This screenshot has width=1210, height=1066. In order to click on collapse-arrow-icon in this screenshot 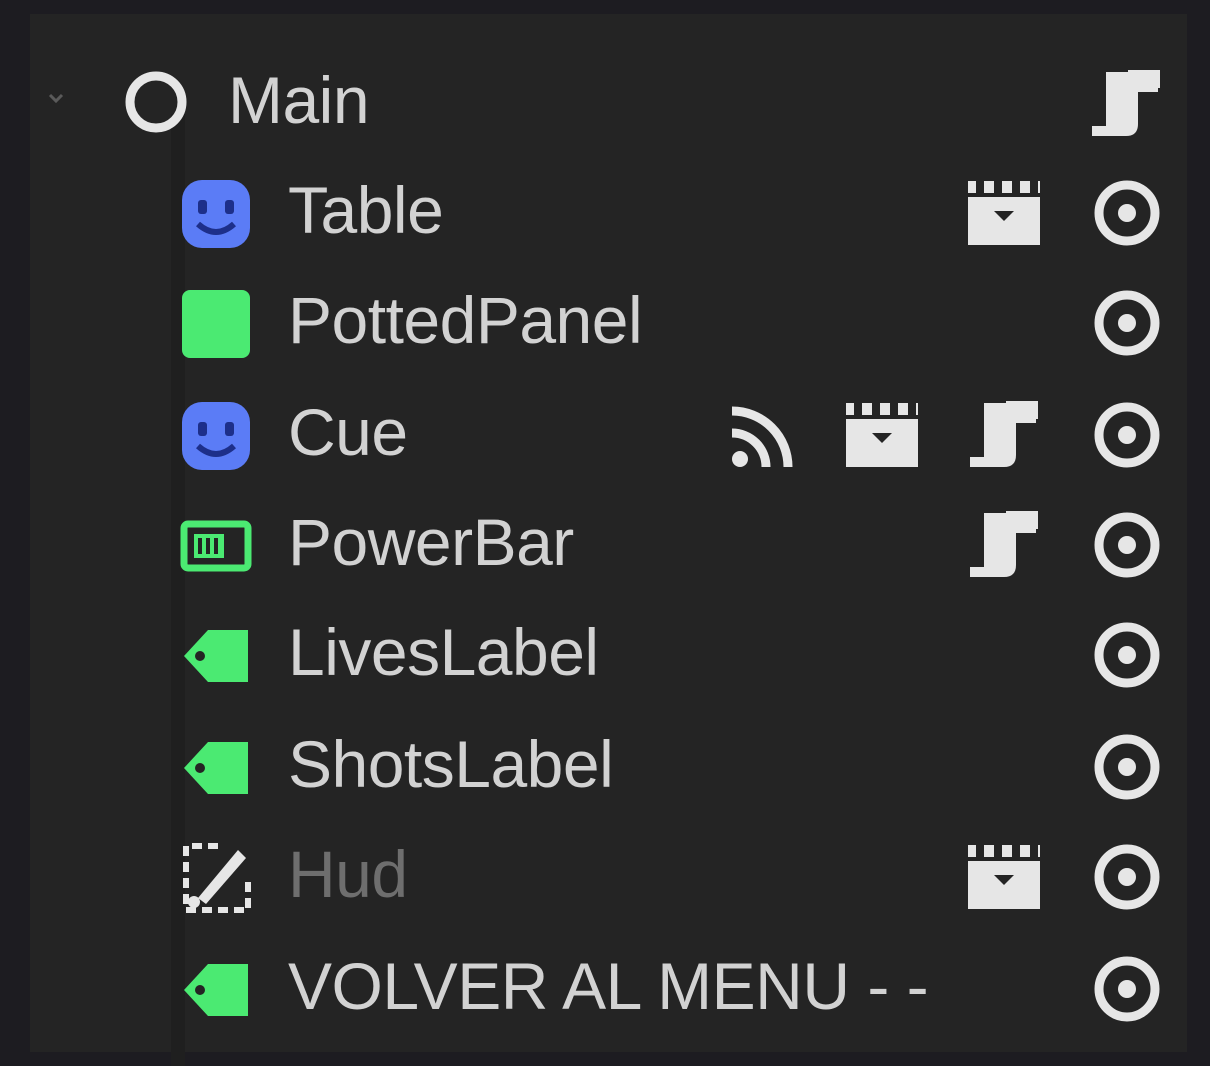, I will do `click(56, 98)`.